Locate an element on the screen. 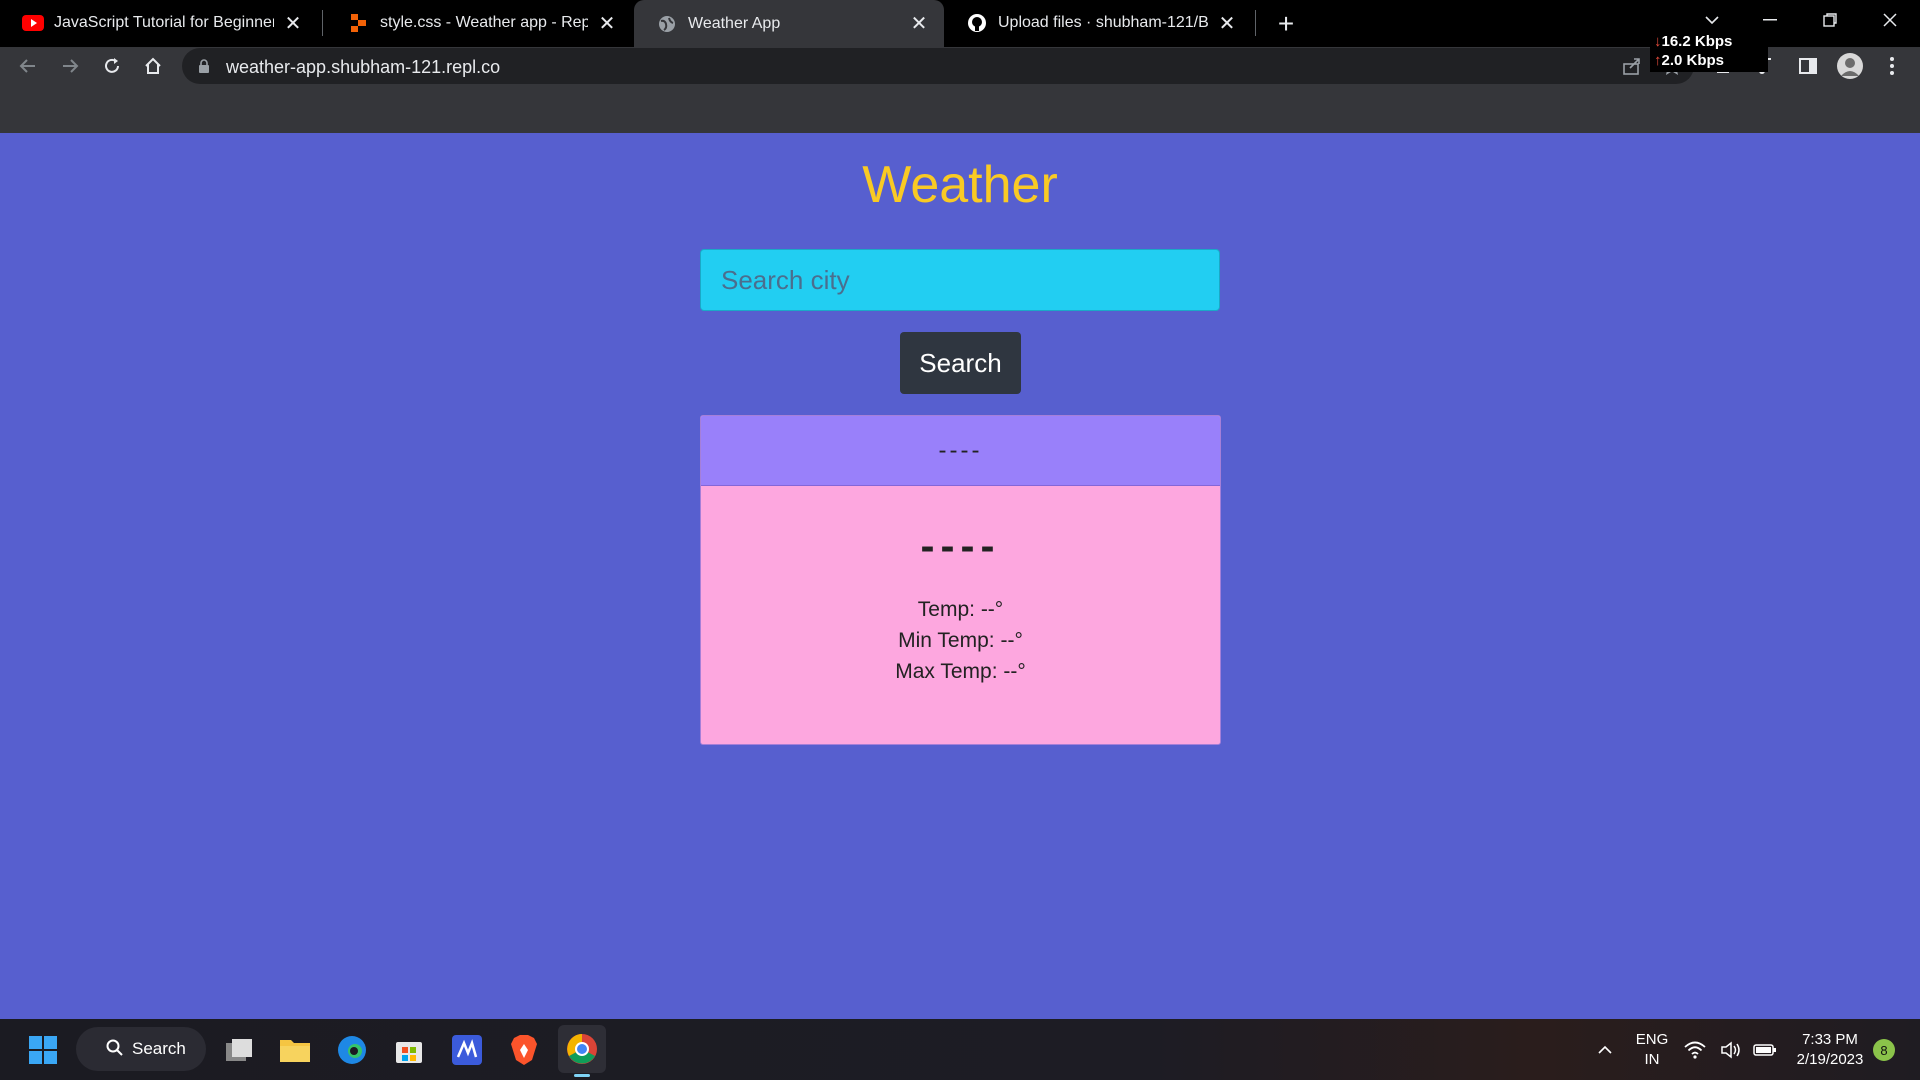  volume-icon is located at coordinates (1731, 1050).